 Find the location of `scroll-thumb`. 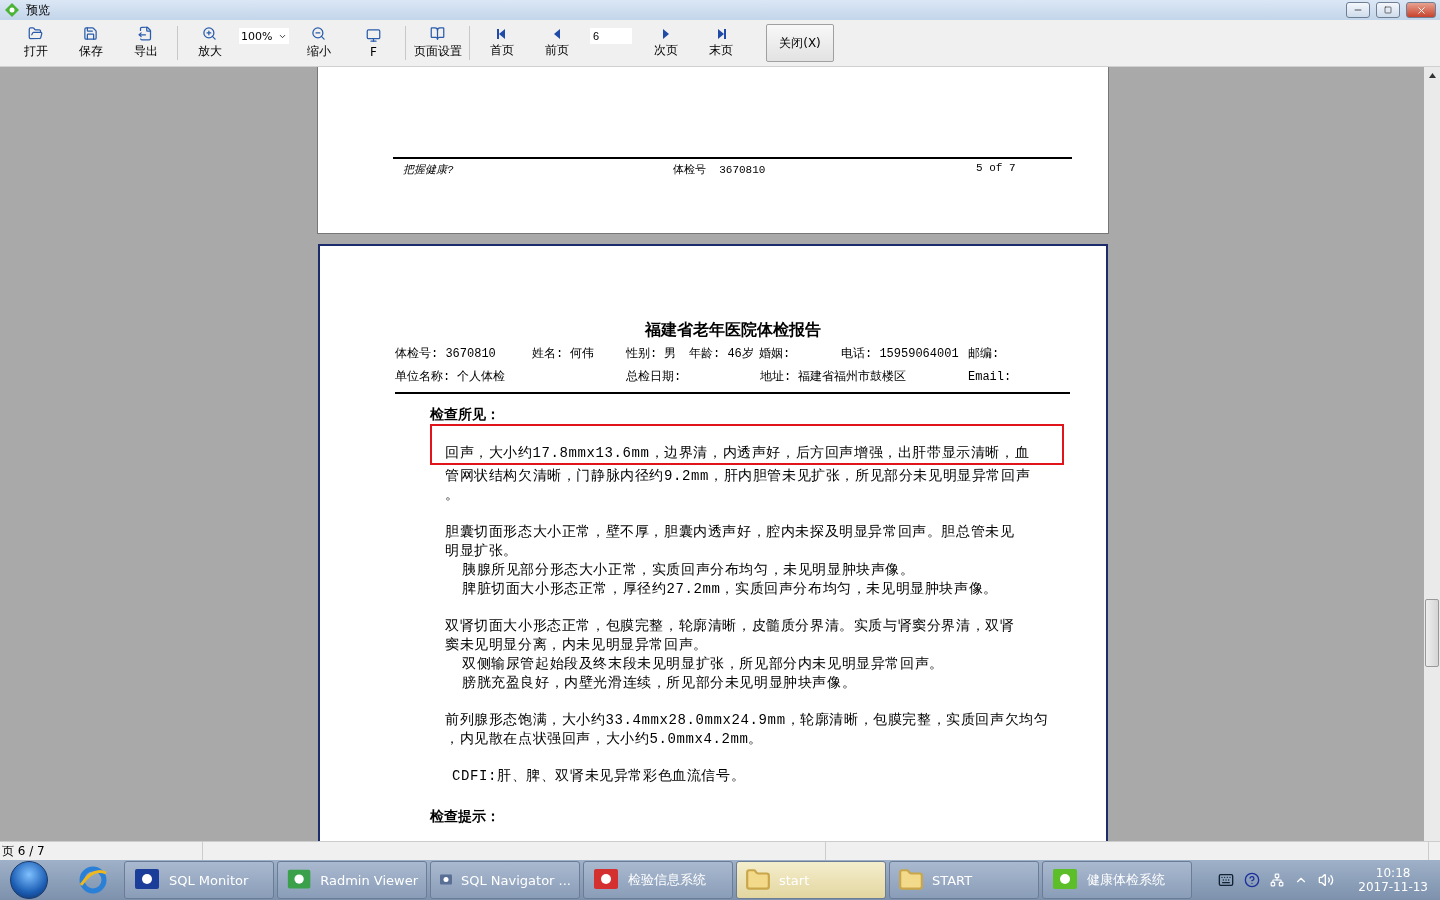

scroll-thumb is located at coordinates (1432, 633).